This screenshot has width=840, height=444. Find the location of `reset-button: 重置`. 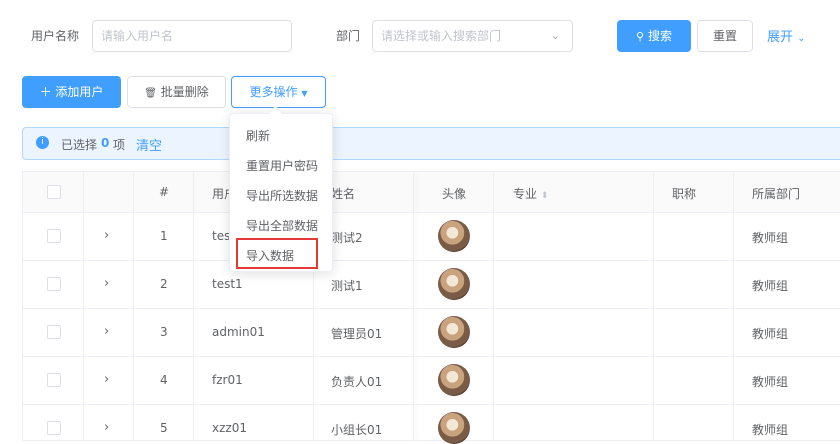

reset-button: 重置 is located at coordinates (725, 36).